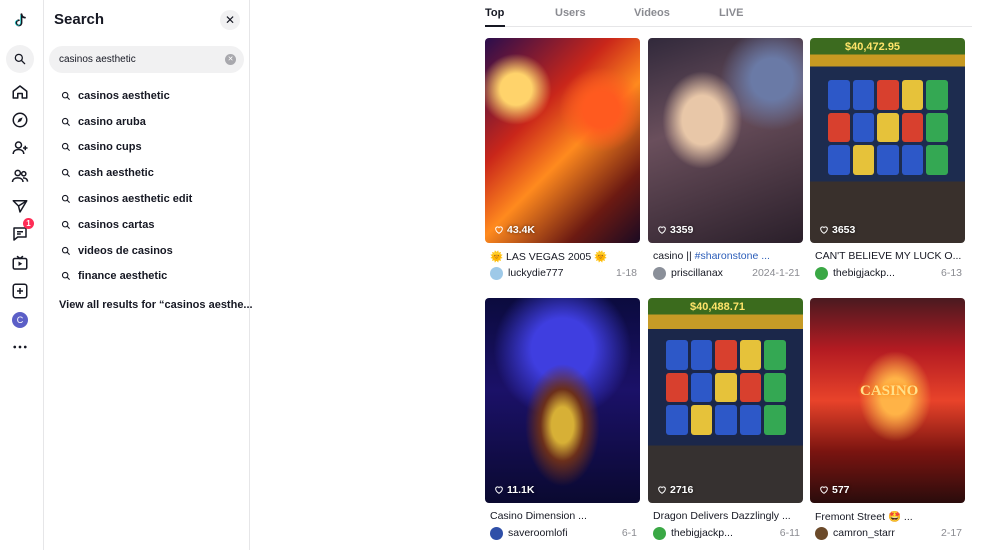 The image size is (1004, 550). I want to click on video-thumbnail: CASINO 577, so click(887, 400).